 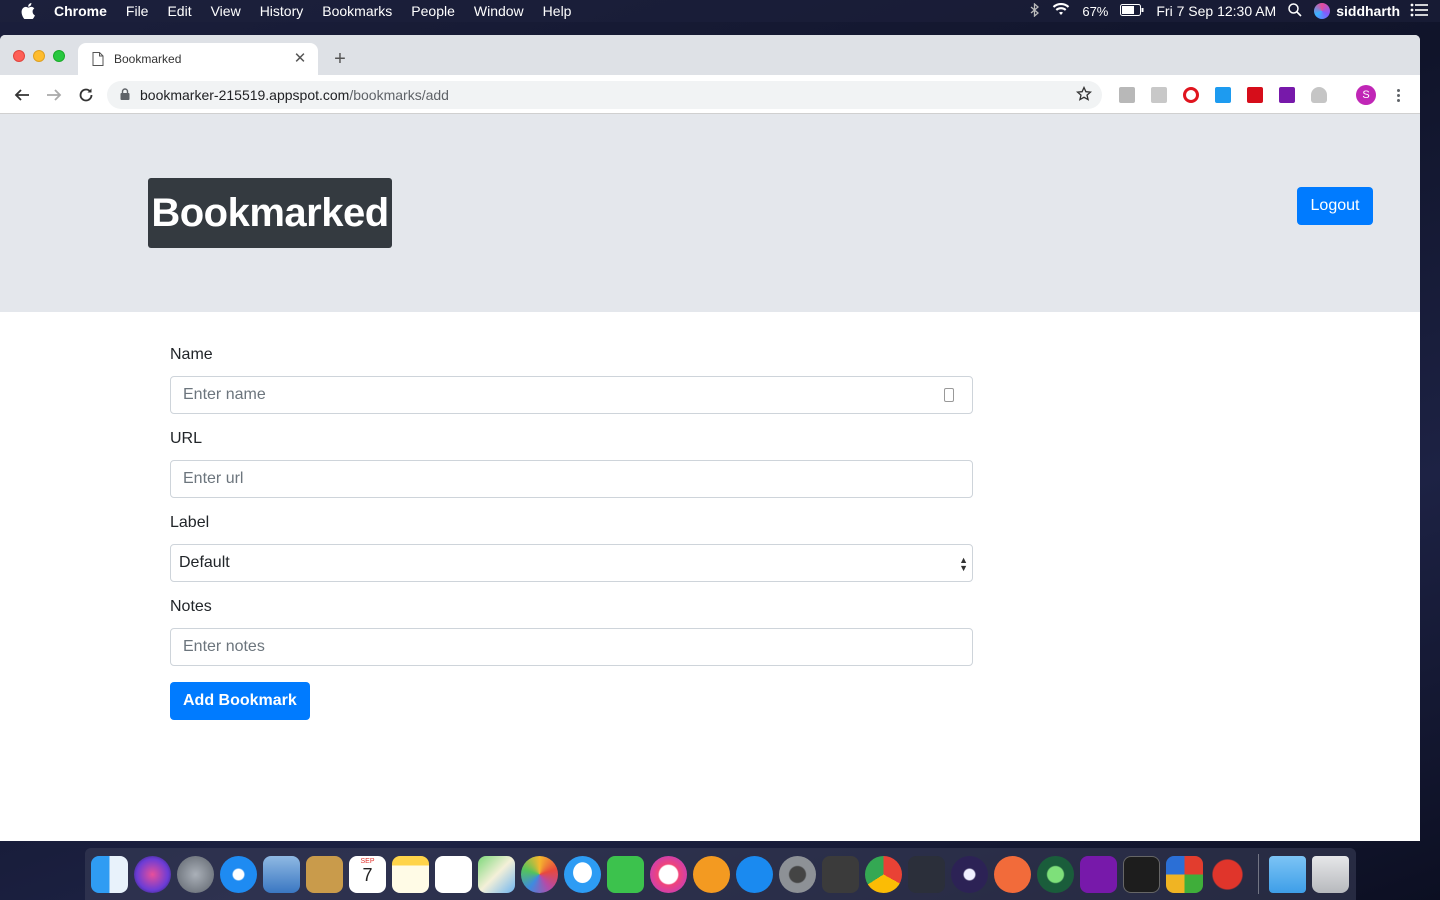 I want to click on bookmark-star-icon, so click(x=1084, y=95).